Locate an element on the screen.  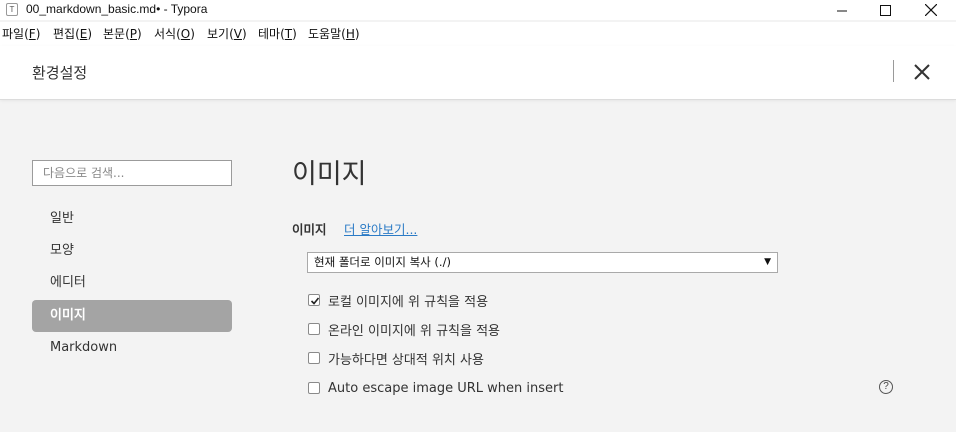
checkbox-apply-online: 온라인 이미지에 위 규칙을 적용 is located at coordinates (404, 329).